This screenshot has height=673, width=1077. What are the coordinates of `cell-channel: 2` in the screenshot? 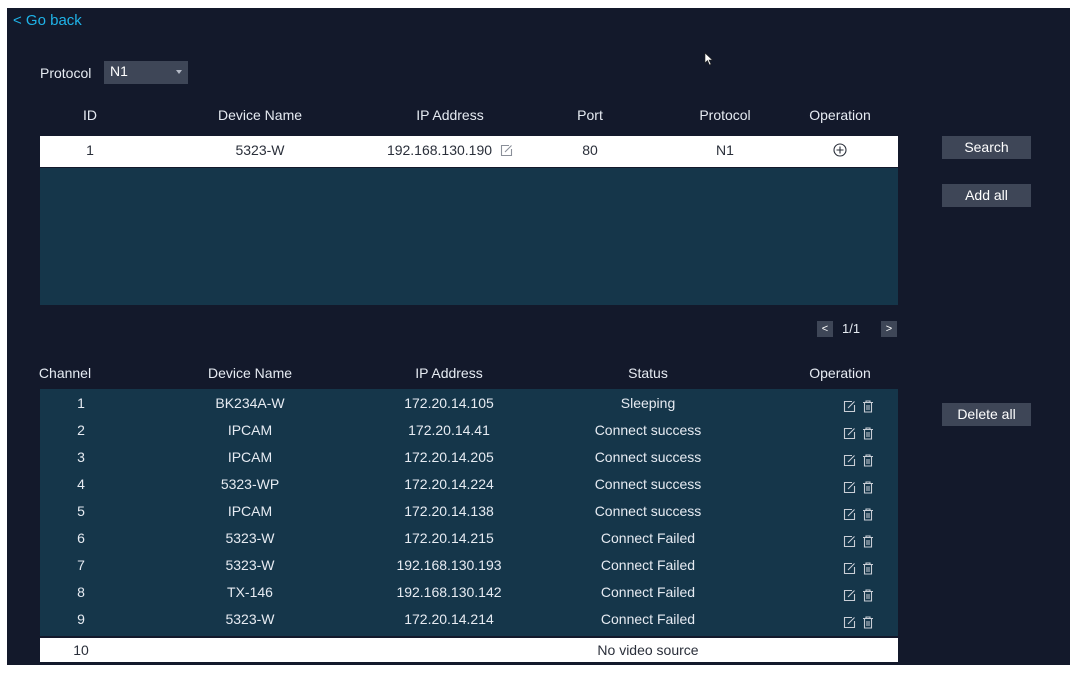 It's located at (81, 430).